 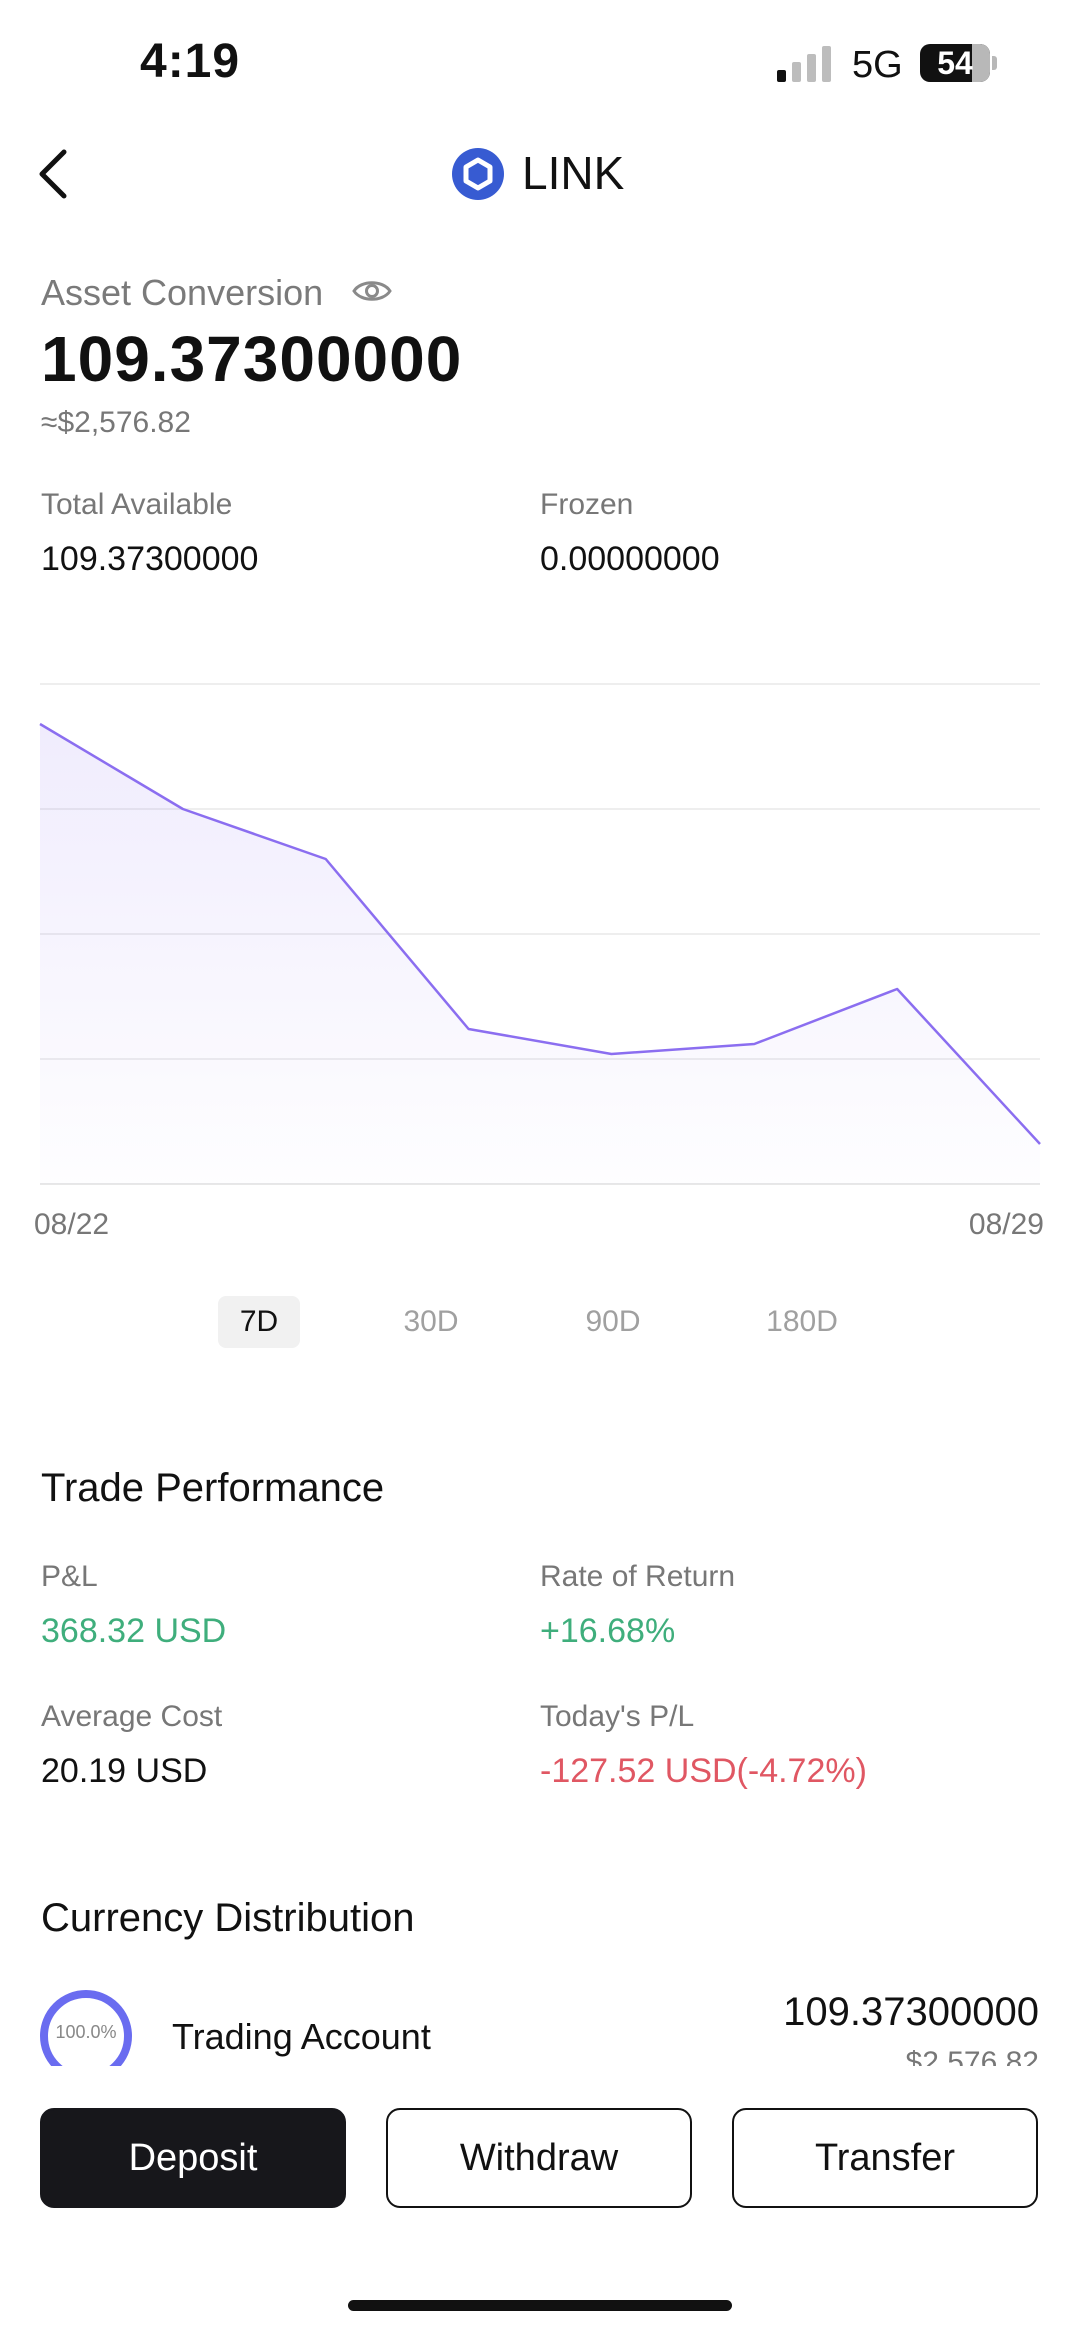 I want to click on battery-level: 54, so click(x=955, y=63).